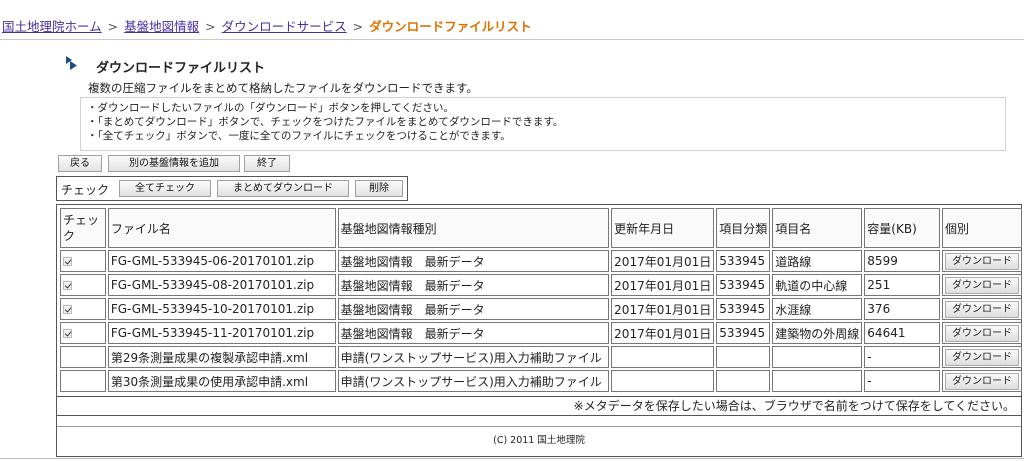  What do you see at coordinates (817, 228) in the screenshot?
I see `column-header-item: 項目名` at bounding box center [817, 228].